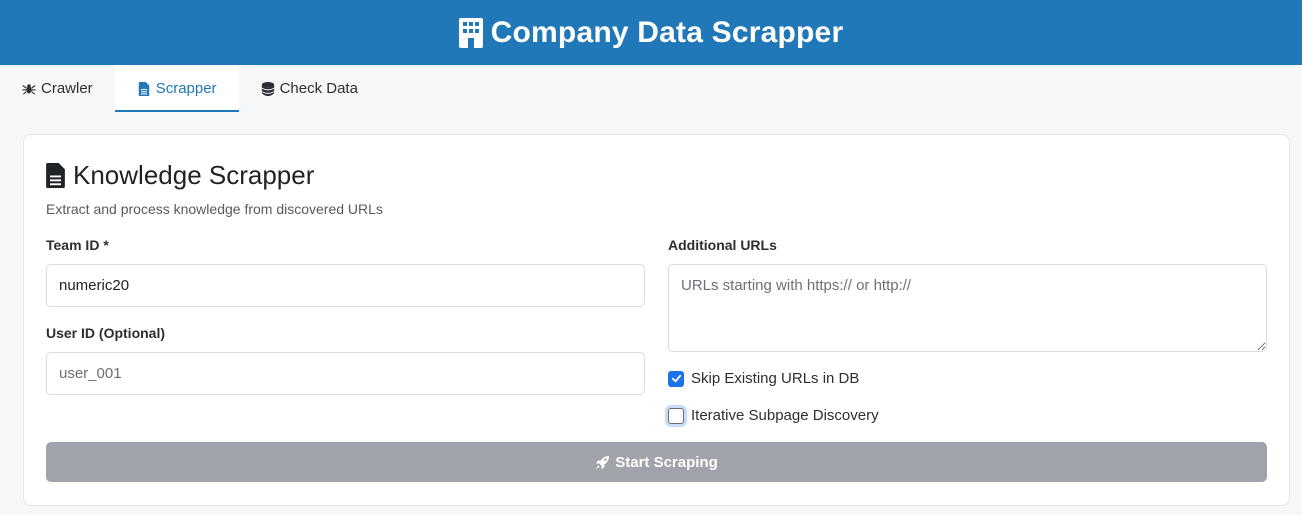  I want to click on skip-existing-row: Skip Existing URLs in DB, so click(763, 378).